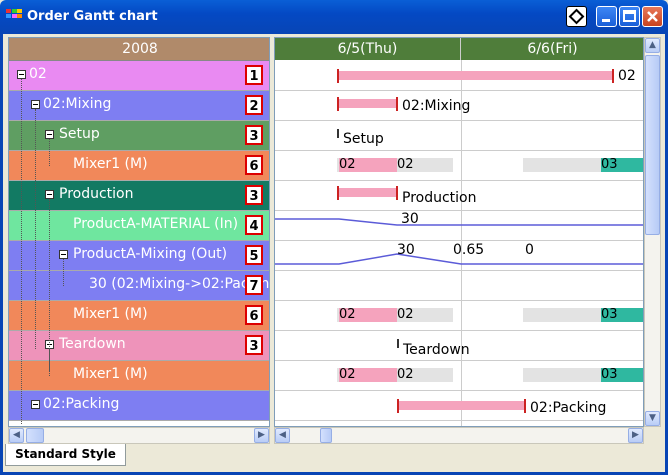 The image size is (668, 475). Describe the element at coordinates (568, 408) in the screenshot. I see `gantt-bar-label: 02:Packing` at that location.